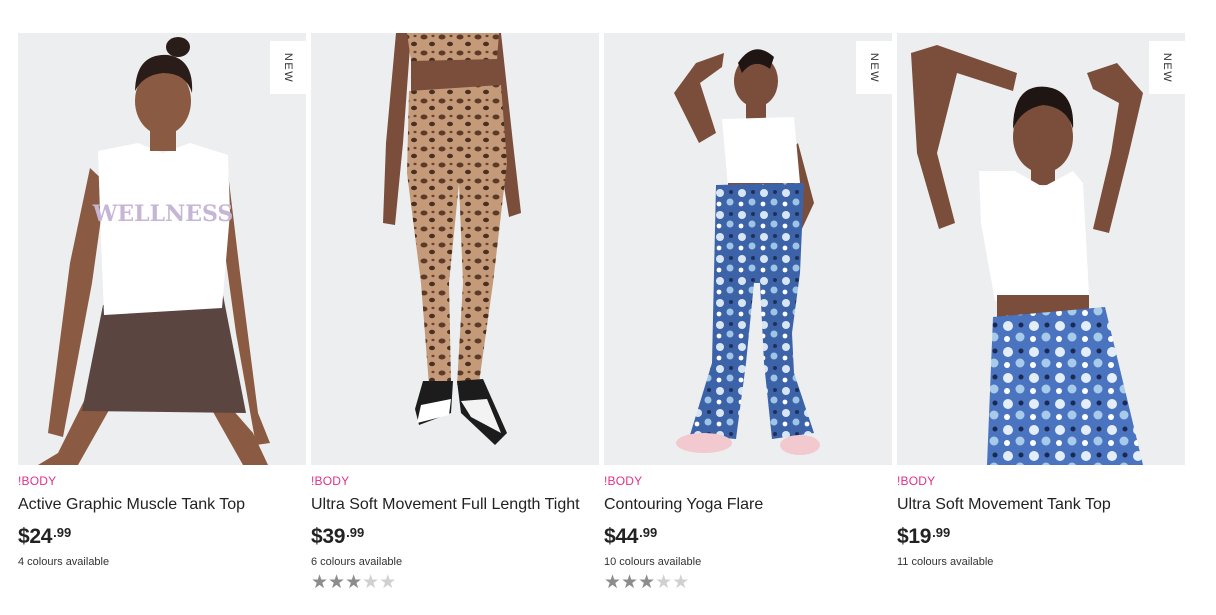 The height and width of the screenshot is (615, 1216). Describe the element at coordinates (35, 536) in the screenshot. I see `price-dollars: $24` at that location.